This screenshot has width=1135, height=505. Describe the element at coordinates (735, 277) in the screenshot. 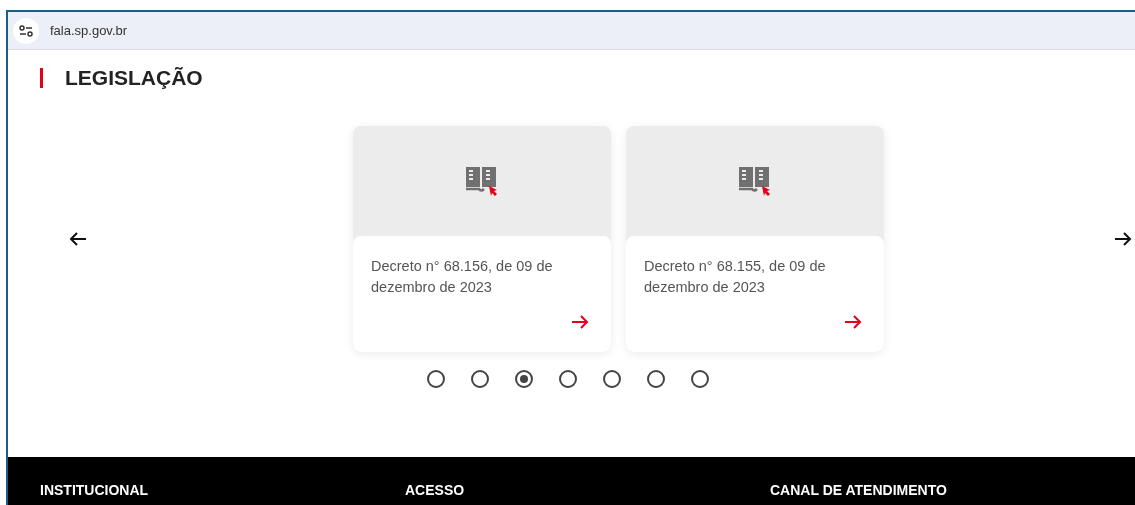

I see `card-title: Decreto n° 68.155, de 09 de dezembro de 2023` at that location.